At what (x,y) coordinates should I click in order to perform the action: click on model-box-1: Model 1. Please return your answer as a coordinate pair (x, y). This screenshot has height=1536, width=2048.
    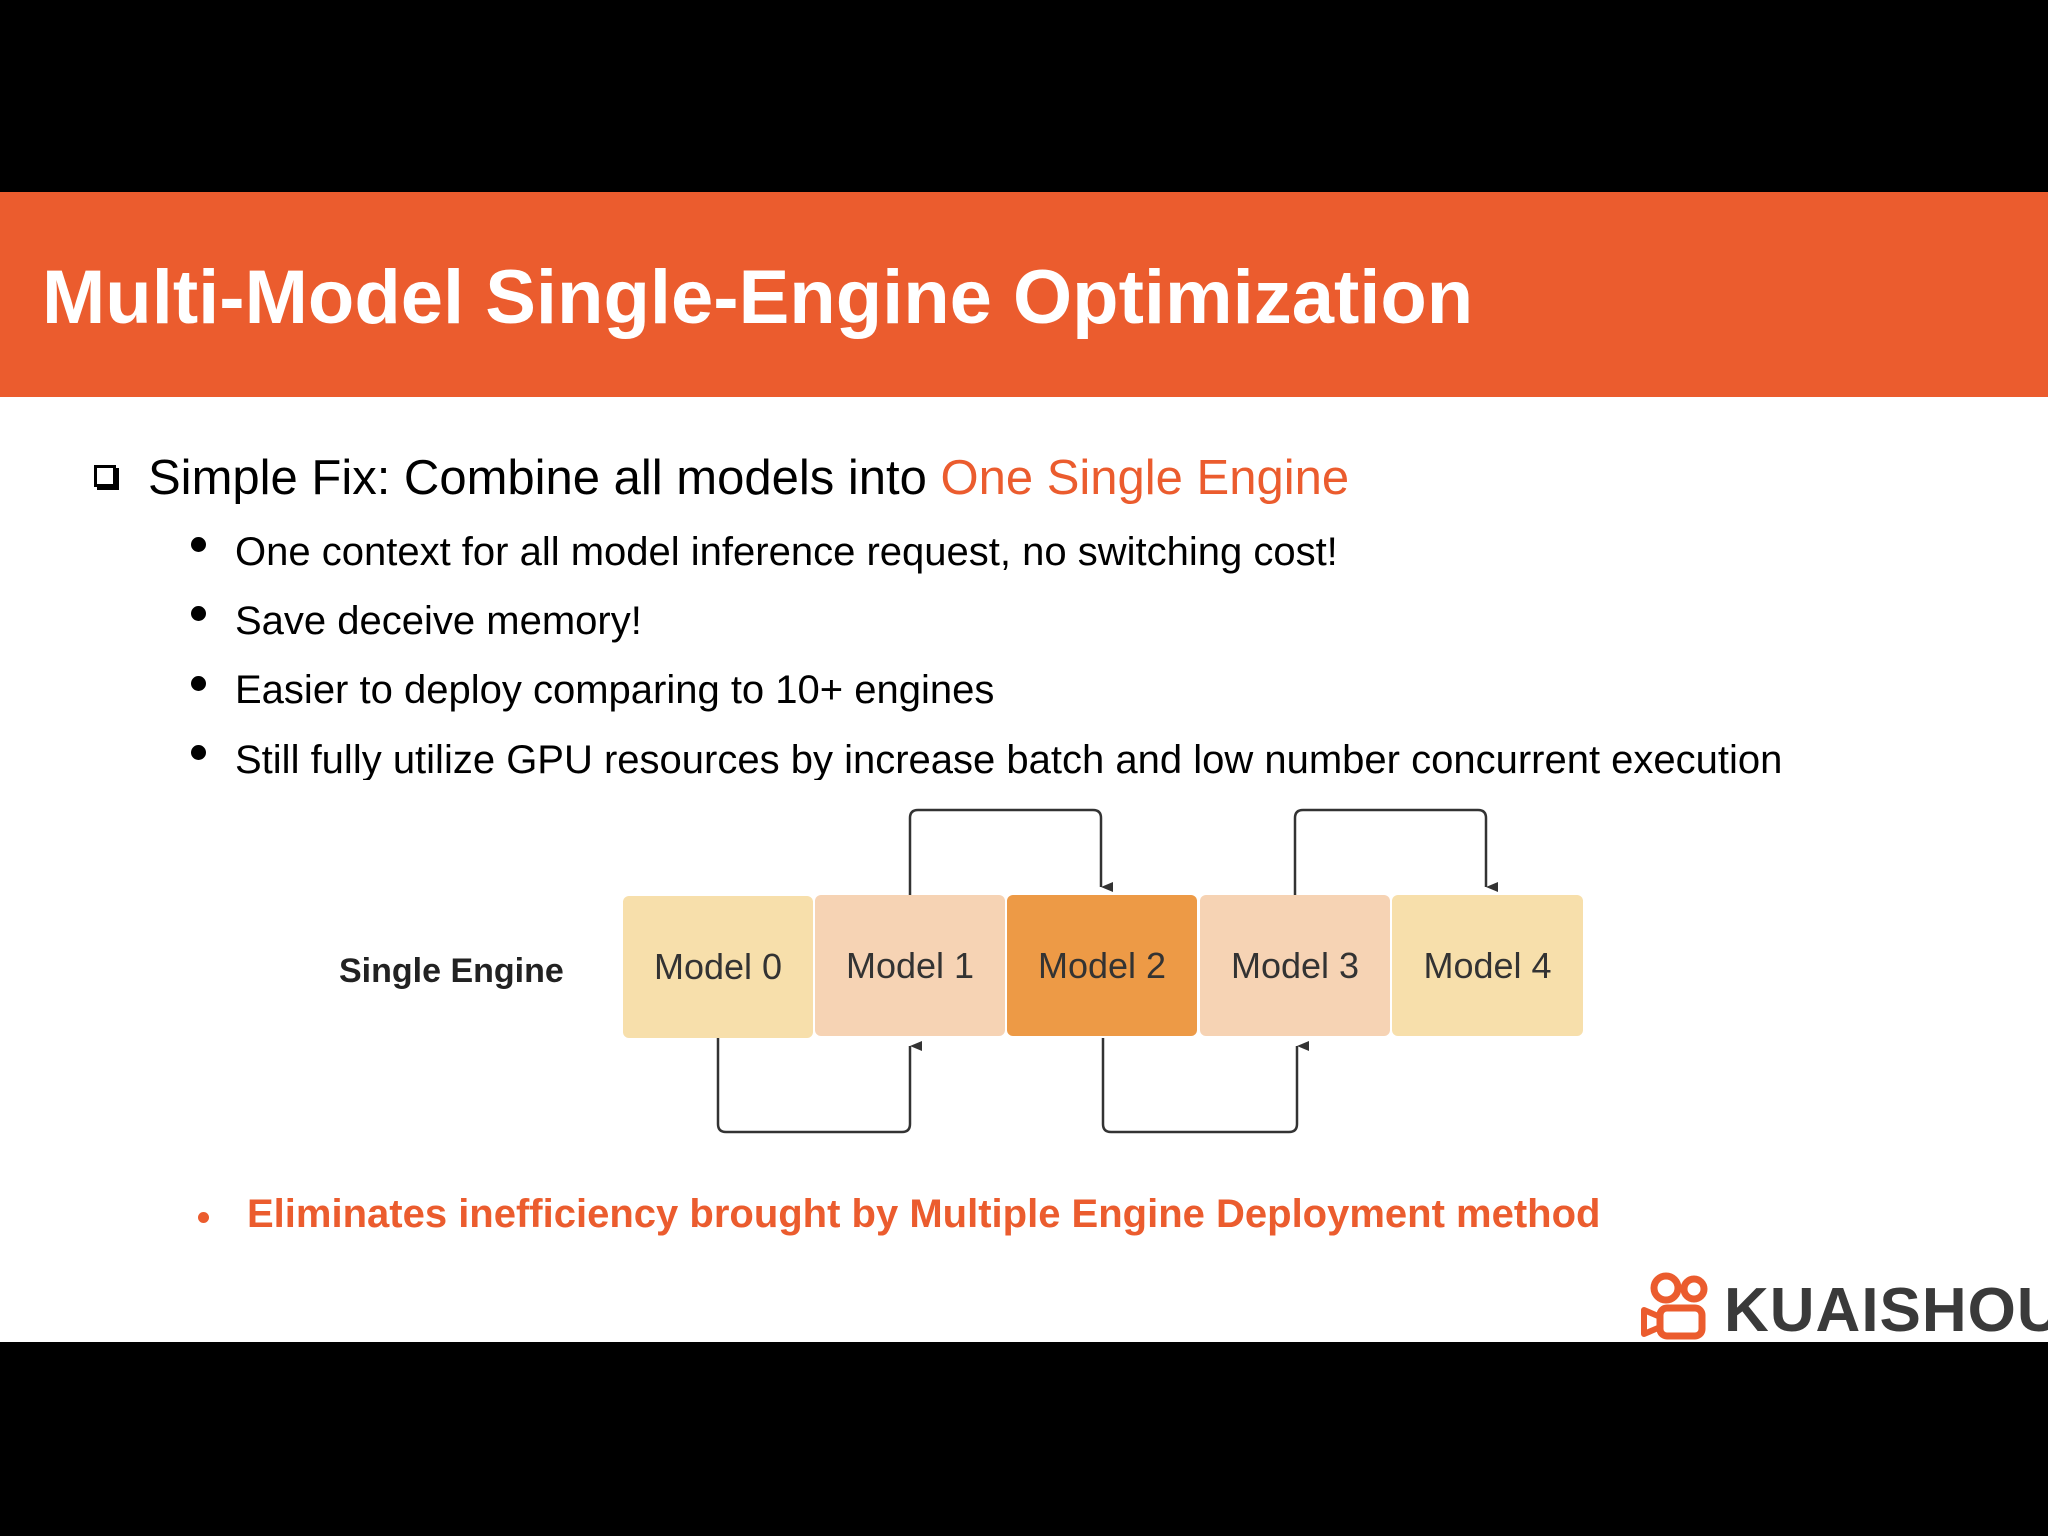
    Looking at the image, I should click on (910, 965).